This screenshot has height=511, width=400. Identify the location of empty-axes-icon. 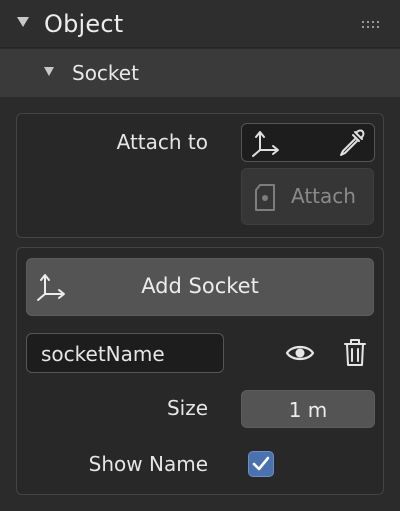
(265, 144).